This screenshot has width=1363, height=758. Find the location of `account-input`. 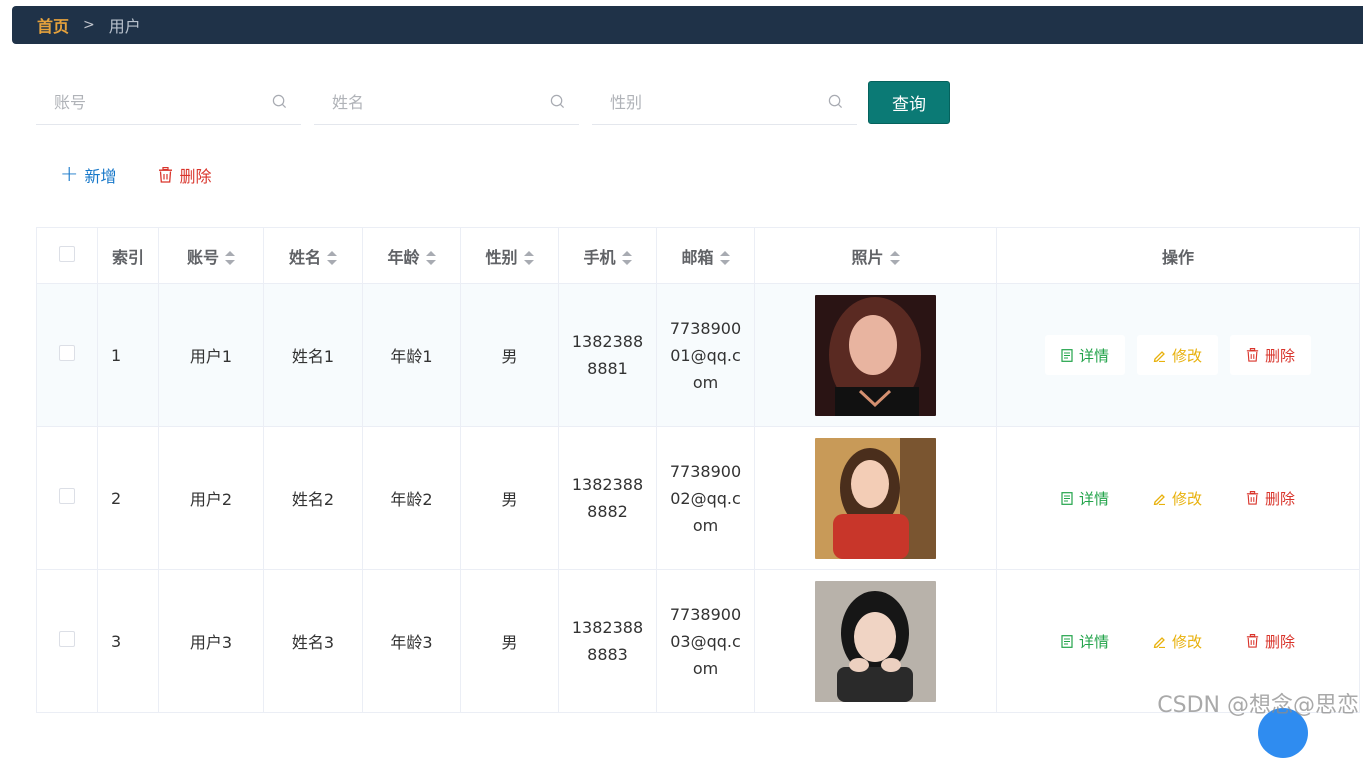

account-input is located at coordinates (168, 102).